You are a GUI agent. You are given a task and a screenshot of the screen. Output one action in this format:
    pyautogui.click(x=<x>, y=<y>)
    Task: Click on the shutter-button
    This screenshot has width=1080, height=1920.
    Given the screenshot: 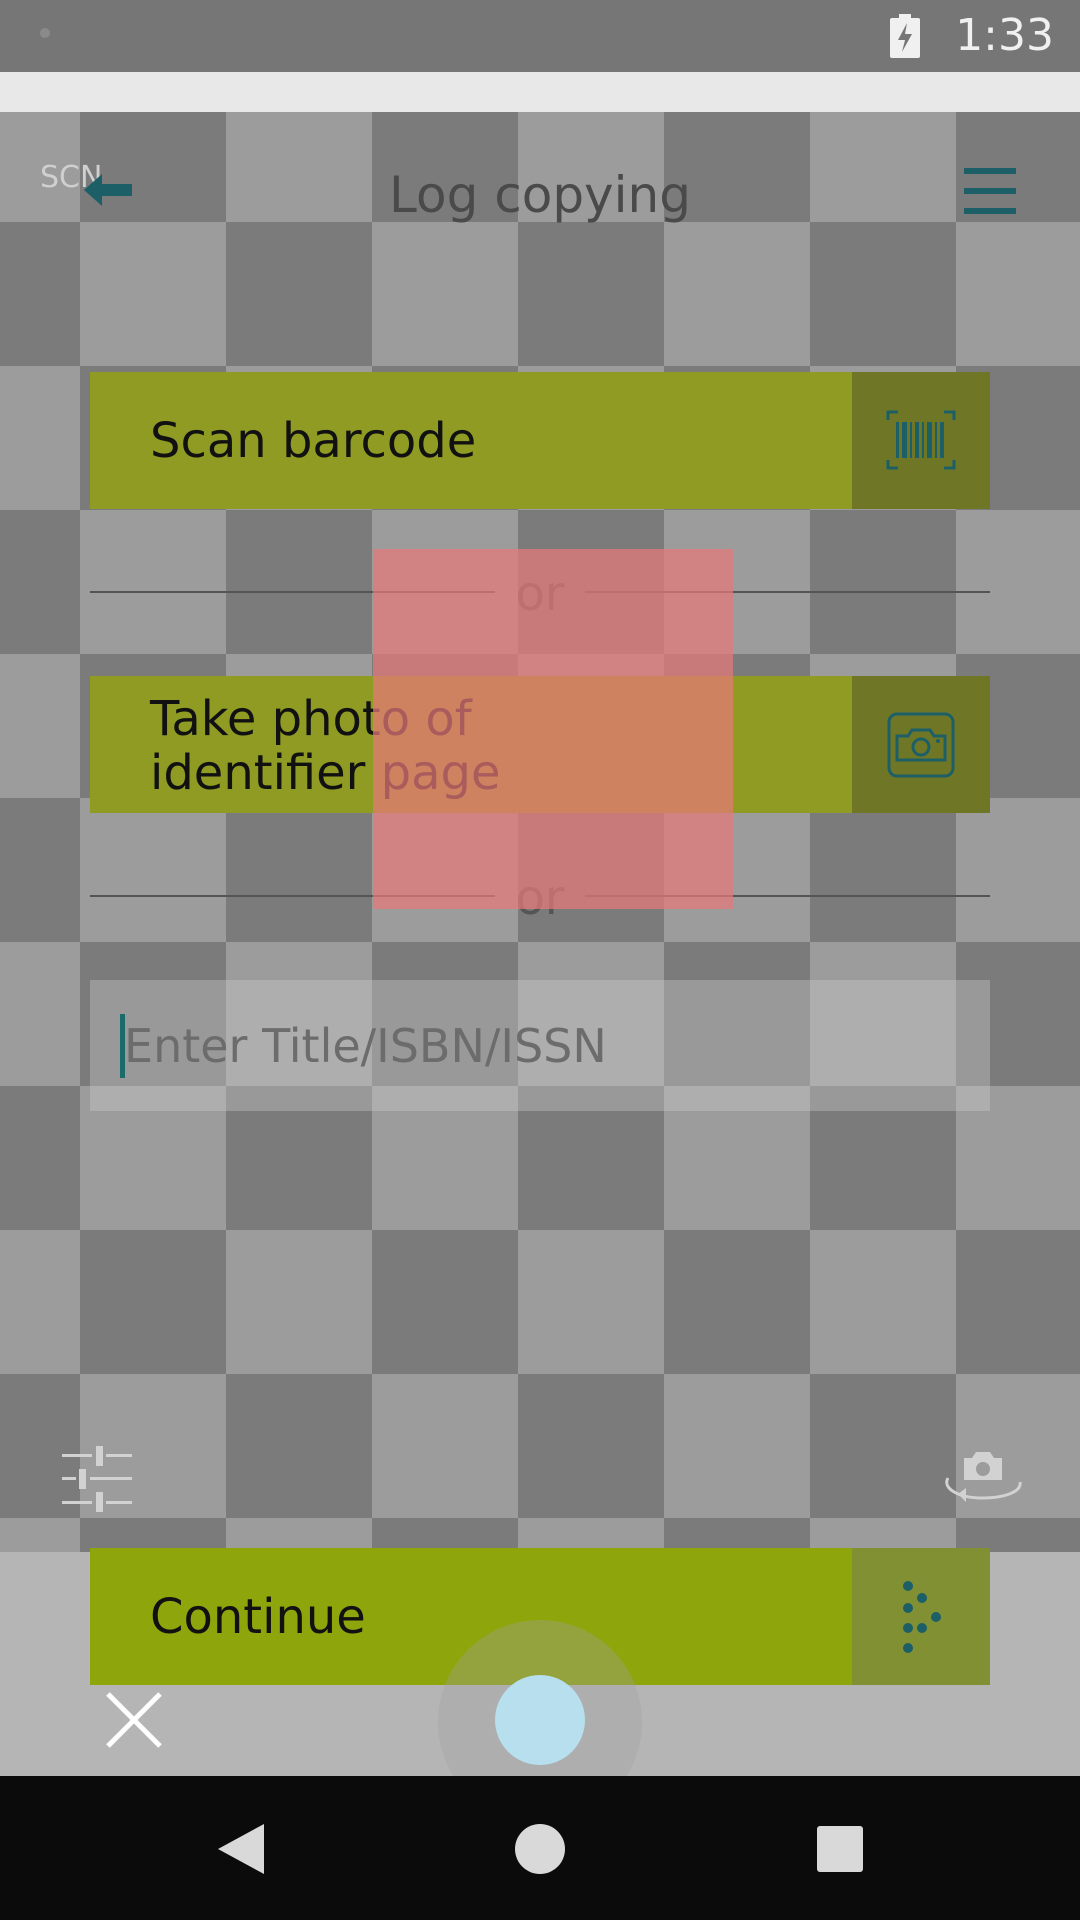 What is the action you would take?
    pyautogui.click(x=540, y=1720)
    